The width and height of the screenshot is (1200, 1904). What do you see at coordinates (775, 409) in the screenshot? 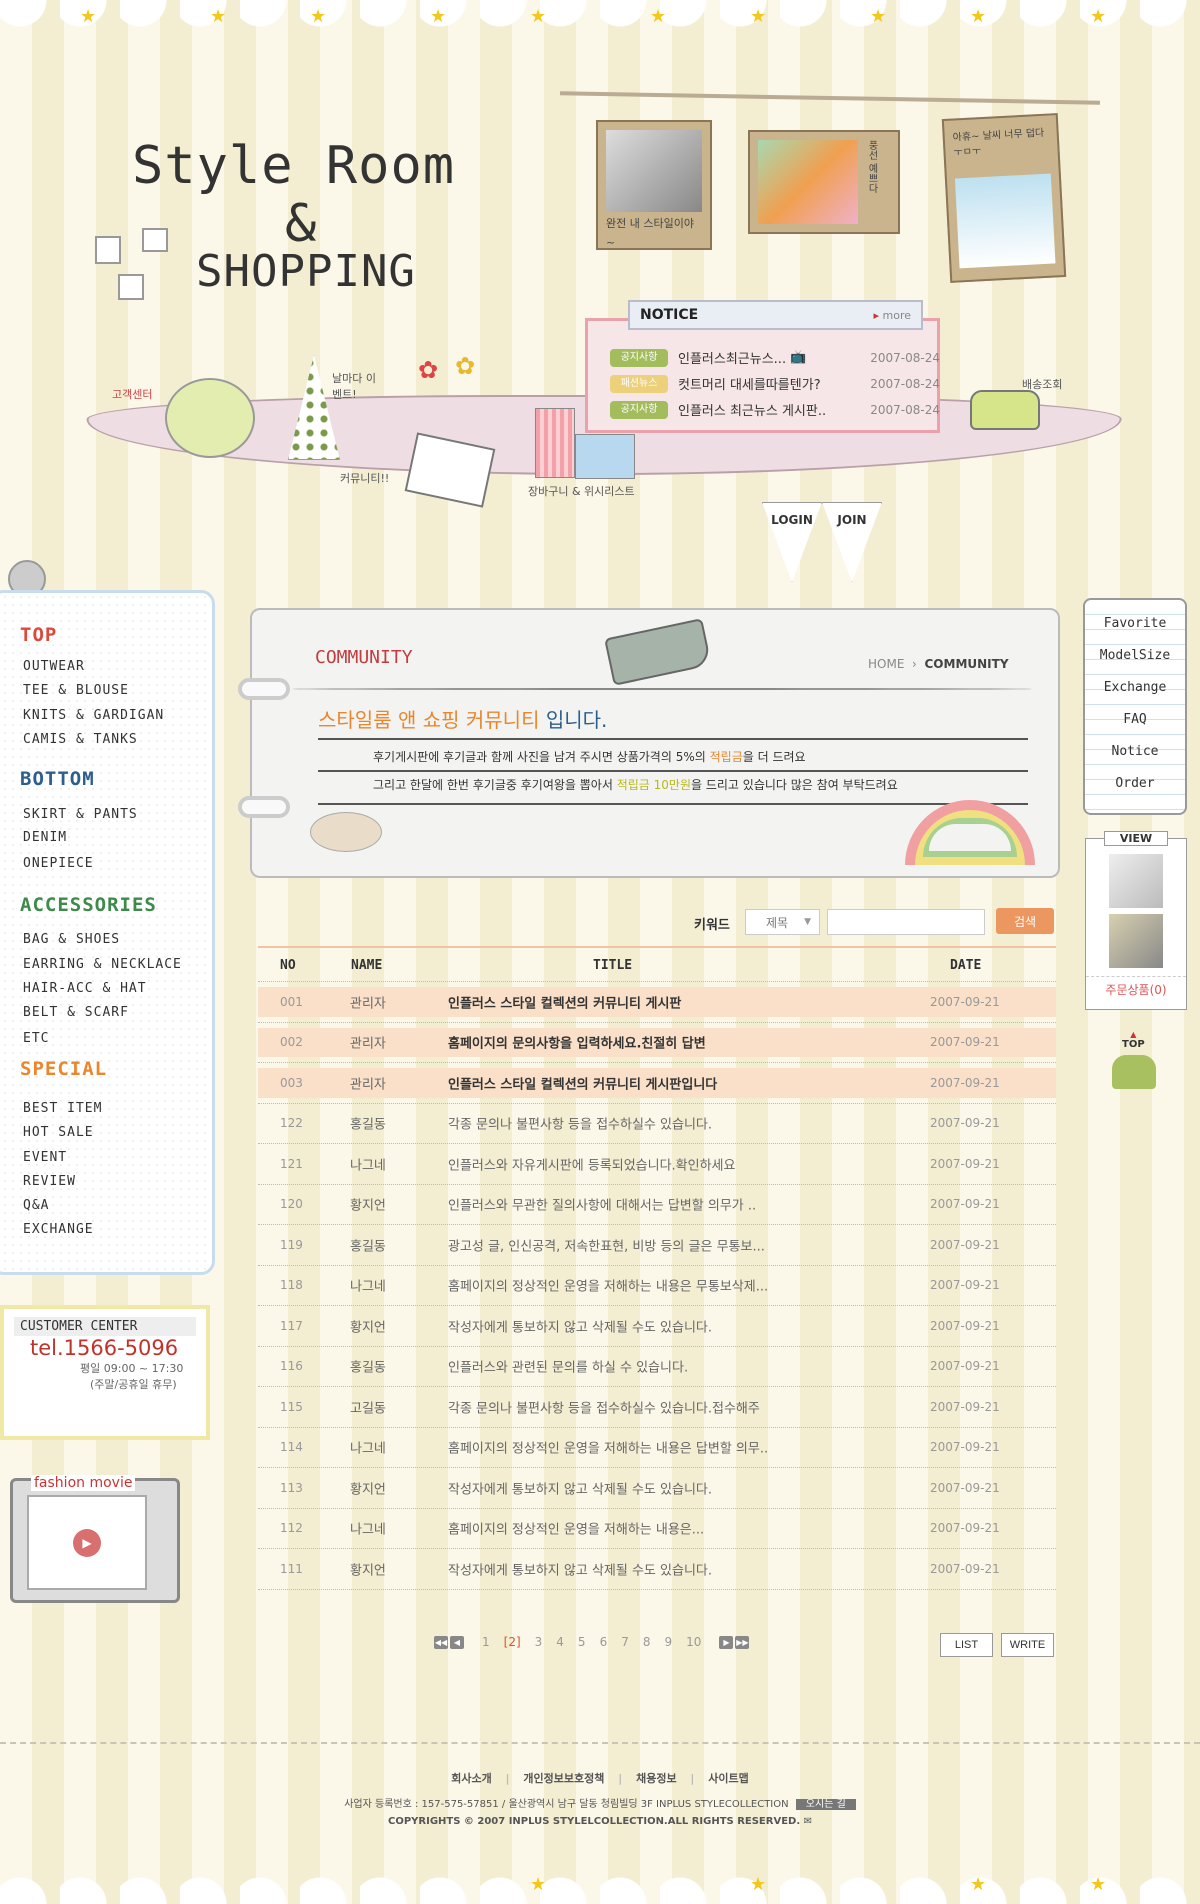
I see `notice-item: 공지사항 인플러스 최근뉴스 게시판.. 2007-08-24` at bounding box center [775, 409].